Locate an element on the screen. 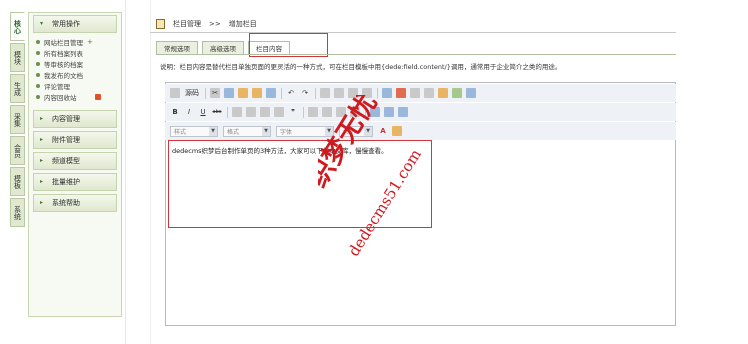 This screenshot has width=748, height=344. editor-toolbar-1: 源码 ✂ ↶ ↷ is located at coordinates (420, 93).